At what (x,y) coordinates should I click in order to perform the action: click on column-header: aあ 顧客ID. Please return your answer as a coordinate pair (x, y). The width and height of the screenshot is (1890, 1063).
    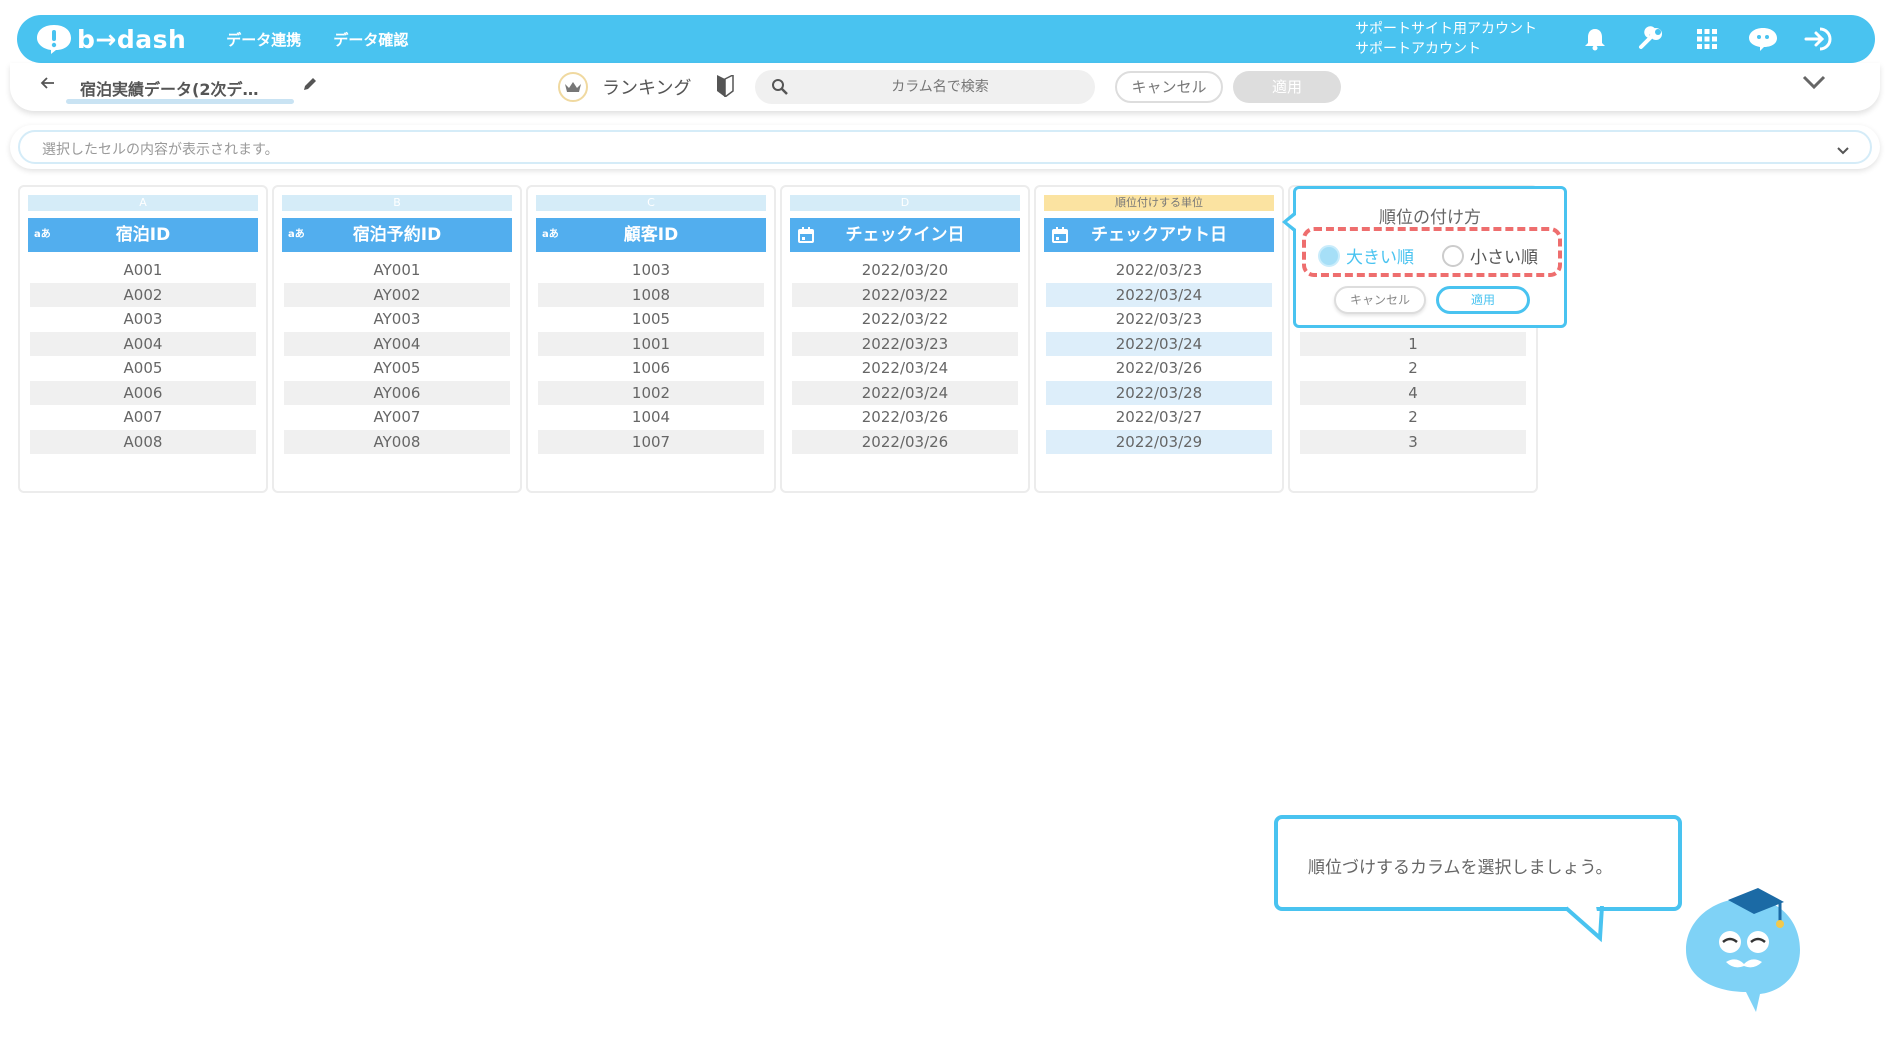
    Looking at the image, I should click on (651, 235).